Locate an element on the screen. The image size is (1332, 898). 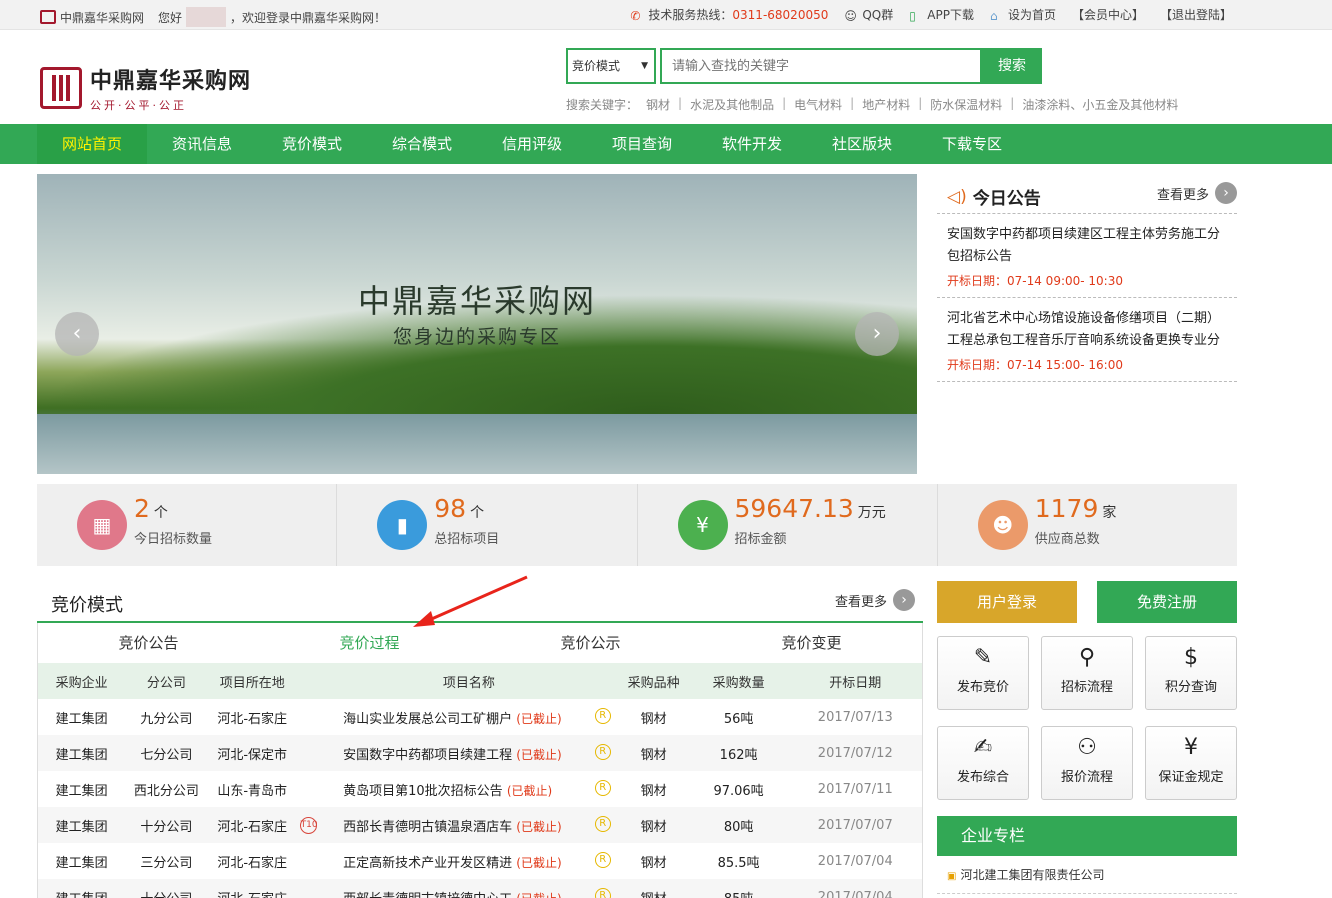
cell-project-name: 黄岛项目第10批次招标公告 (已截止) R is located at coordinates (469, 789).